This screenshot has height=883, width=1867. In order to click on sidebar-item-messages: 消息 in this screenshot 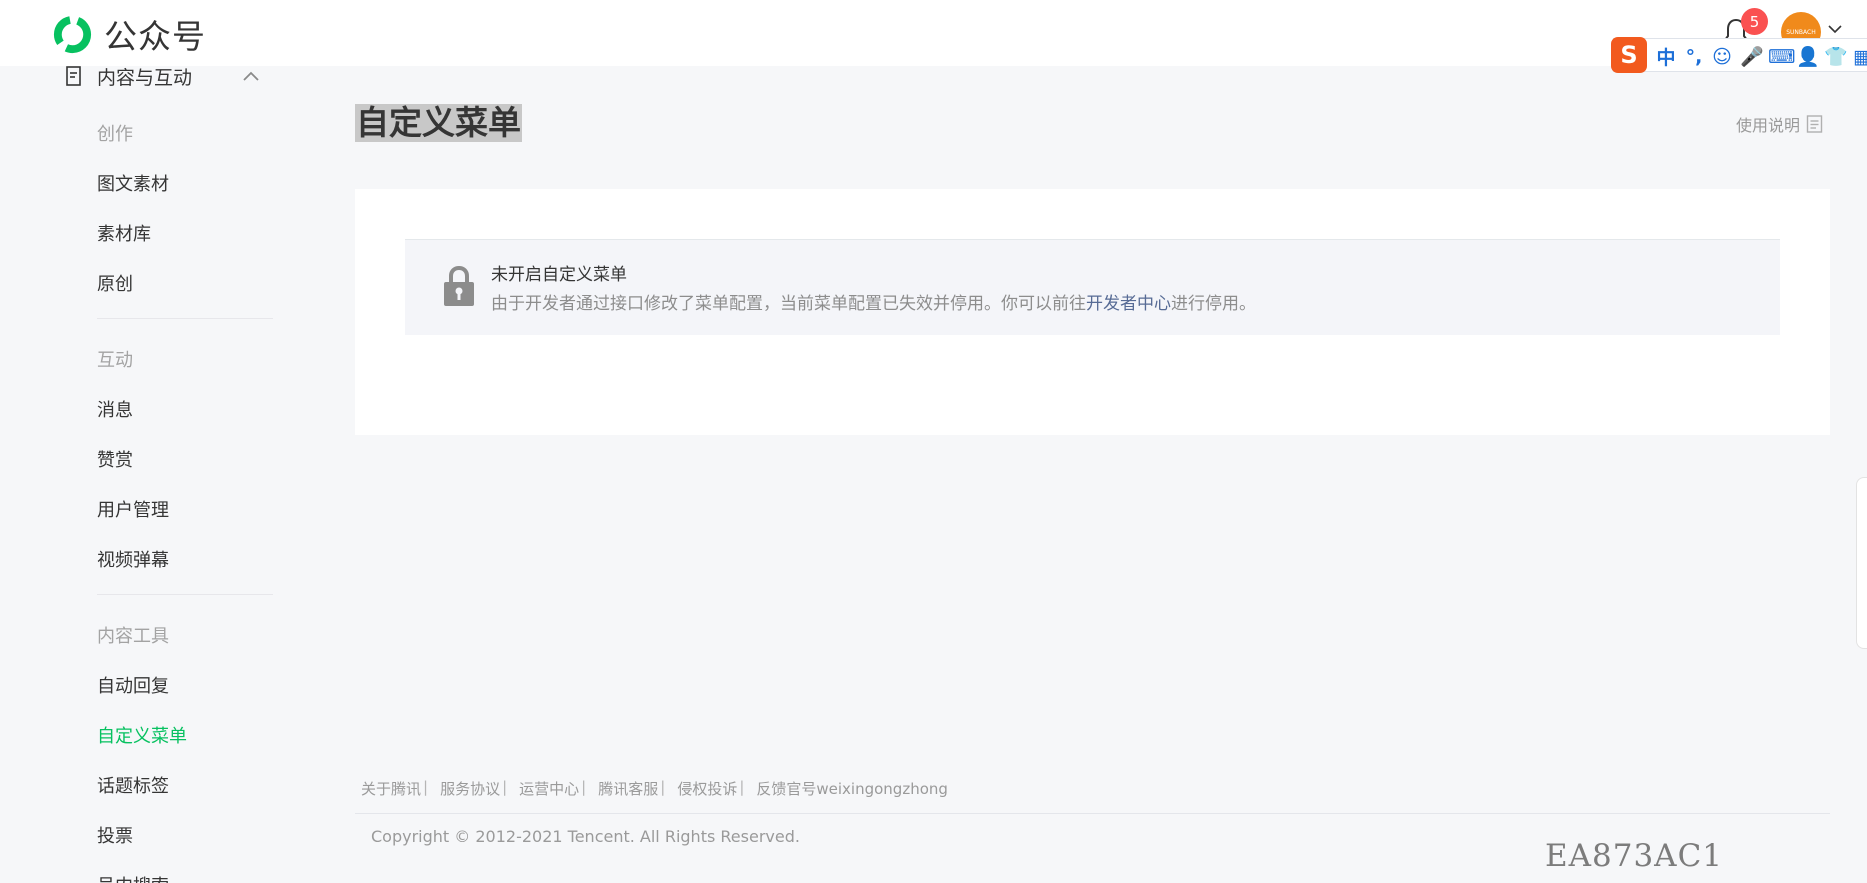, I will do `click(115, 409)`.